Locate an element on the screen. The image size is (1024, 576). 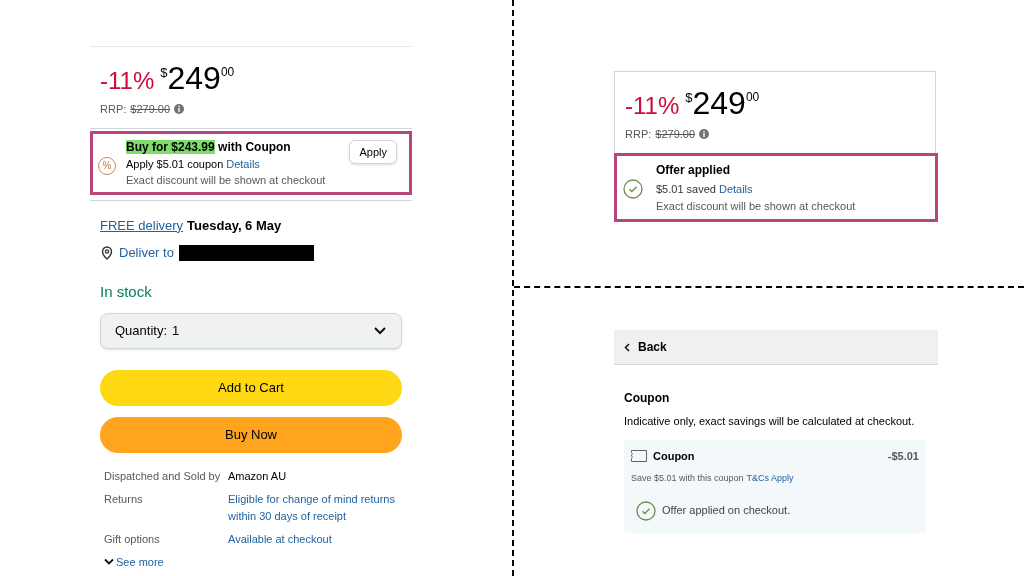
apply-button: Apply is located at coordinates (373, 151).